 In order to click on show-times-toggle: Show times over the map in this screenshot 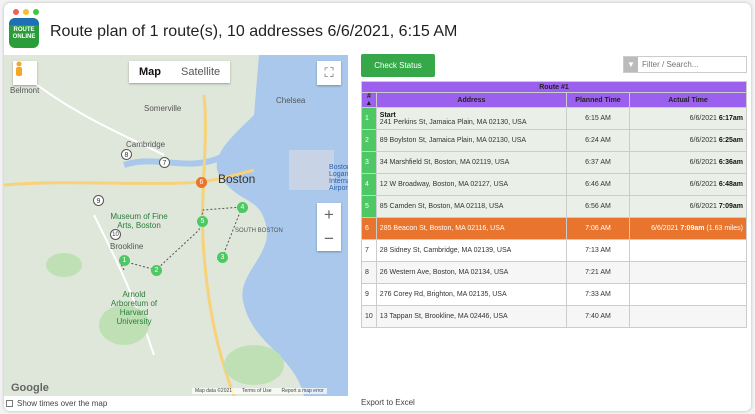, I will do `click(56, 403)`.